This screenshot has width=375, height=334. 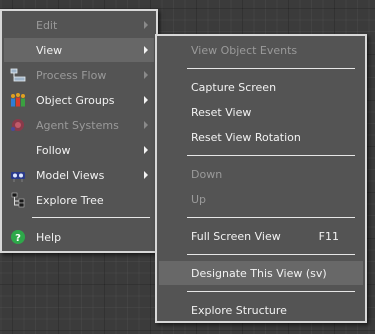 What do you see at coordinates (261, 112) in the screenshot?
I see `menu-item-reset-view: Reset View` at bounding box center [261, 112].